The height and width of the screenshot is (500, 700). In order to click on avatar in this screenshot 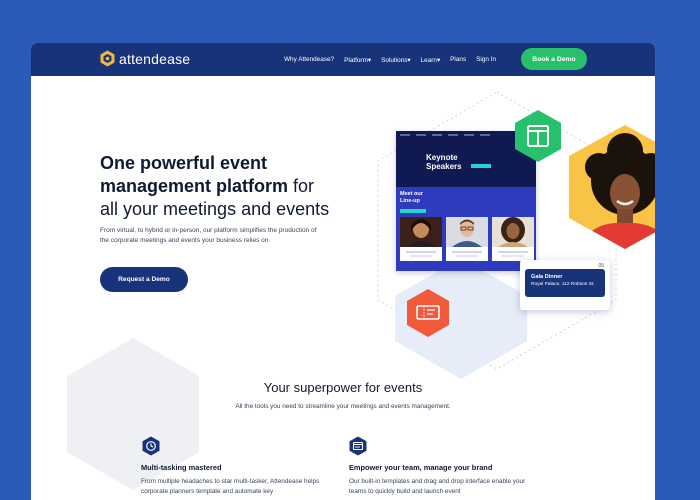, I will do `click(612, 187)`.